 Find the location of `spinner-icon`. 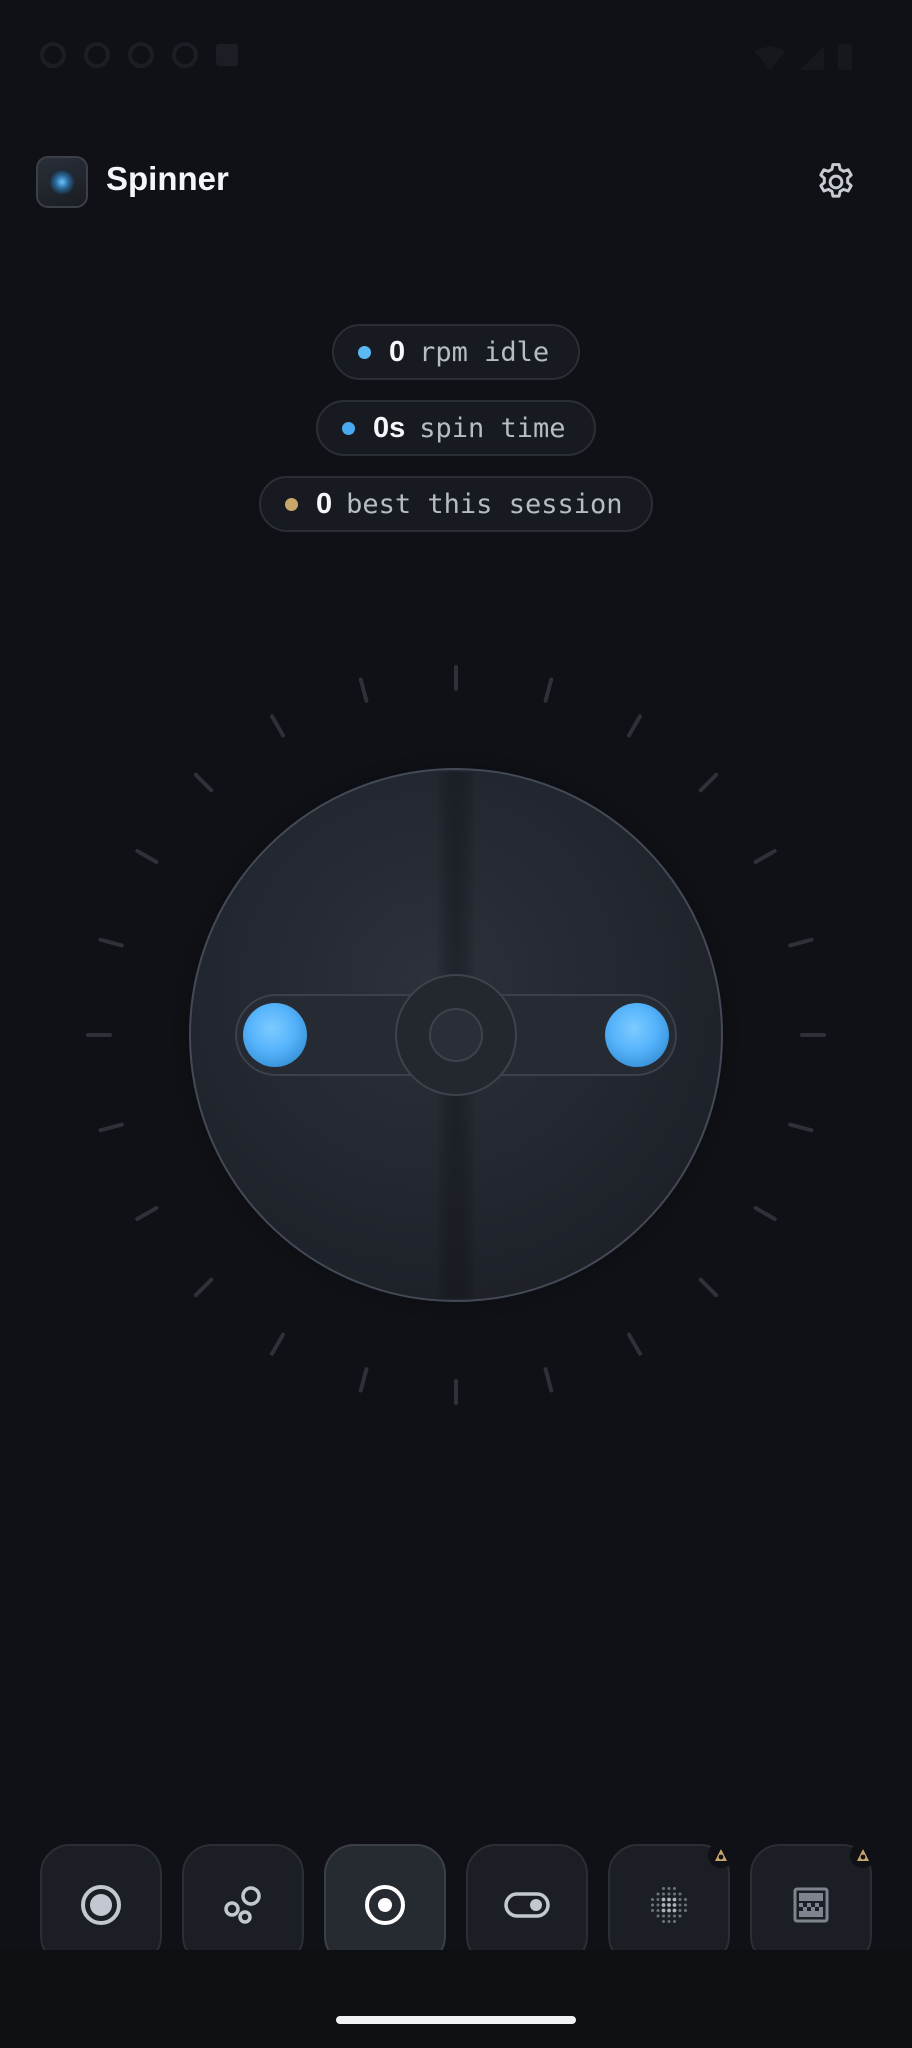

spinner-icon is located at coordinates (385, 1905).